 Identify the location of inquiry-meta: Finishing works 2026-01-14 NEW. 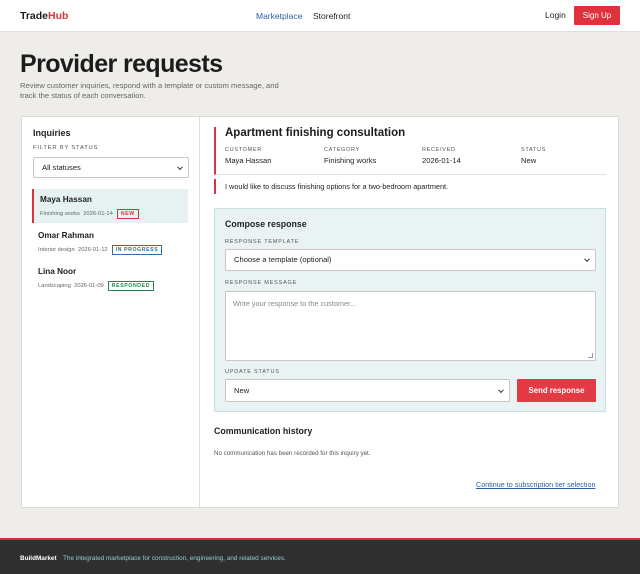
(89, 214).